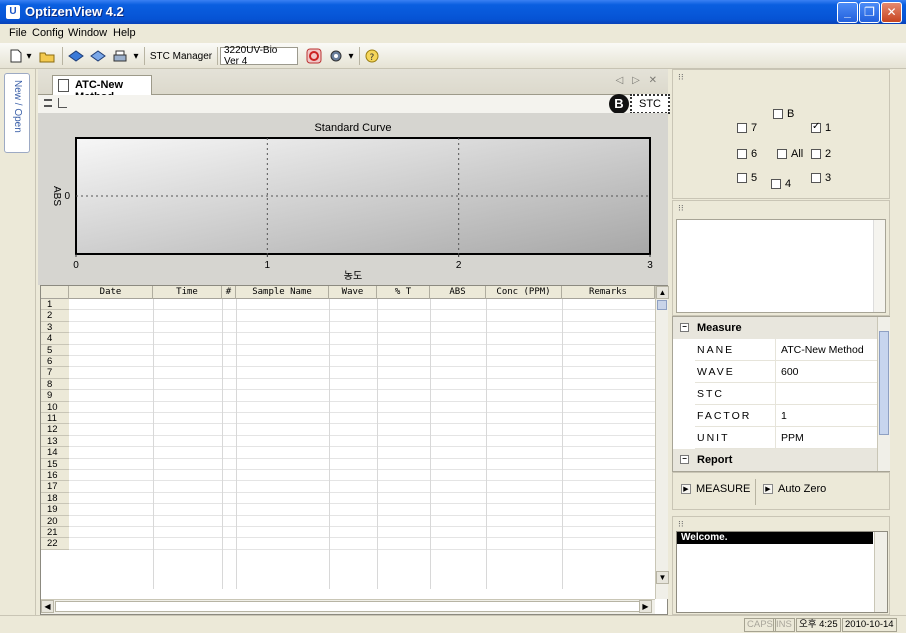 This screenshot has height=633, width=906. Describe the element at coordinates (76, 56) in the screenshot. I see `measure-icon` at that location.